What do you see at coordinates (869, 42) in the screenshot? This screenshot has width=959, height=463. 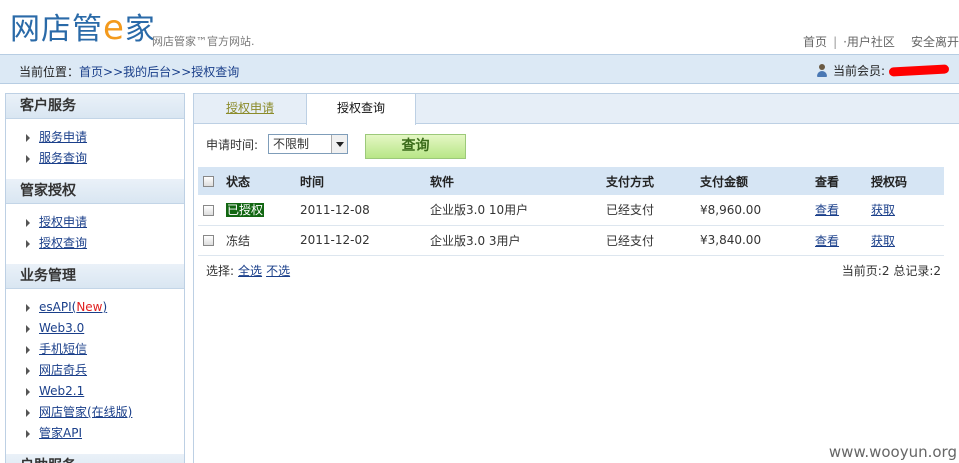 I see `nav-community: ·用户社区` at bounding box center [869, 42].